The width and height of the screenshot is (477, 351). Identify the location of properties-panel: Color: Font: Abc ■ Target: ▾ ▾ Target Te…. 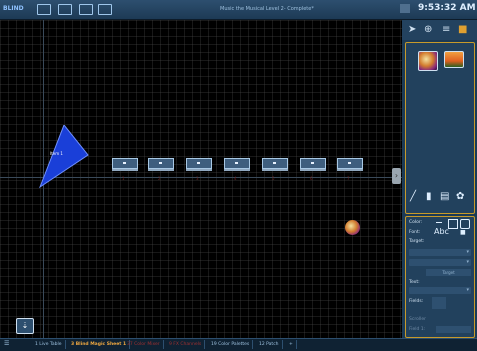
(440, 277).